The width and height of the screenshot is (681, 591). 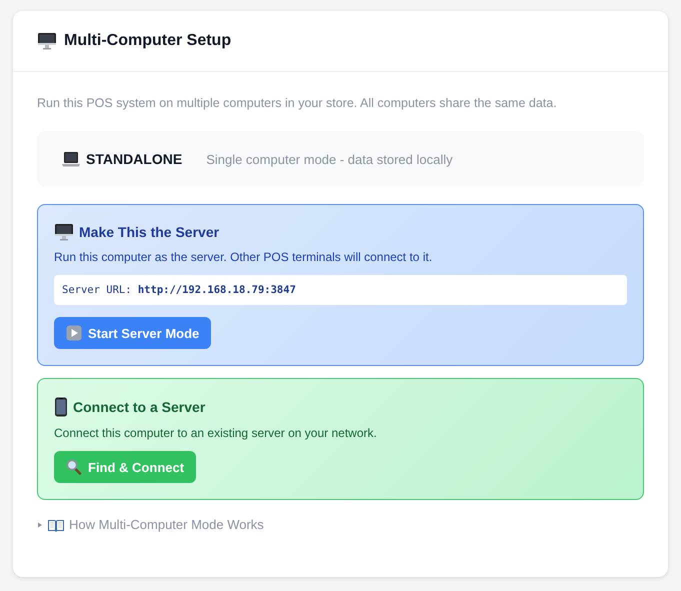 What do you see at coordinates (133, 333) in the screenshot?
I see `start-server-button: Start Server Mode` at bounding box center [133, 333].